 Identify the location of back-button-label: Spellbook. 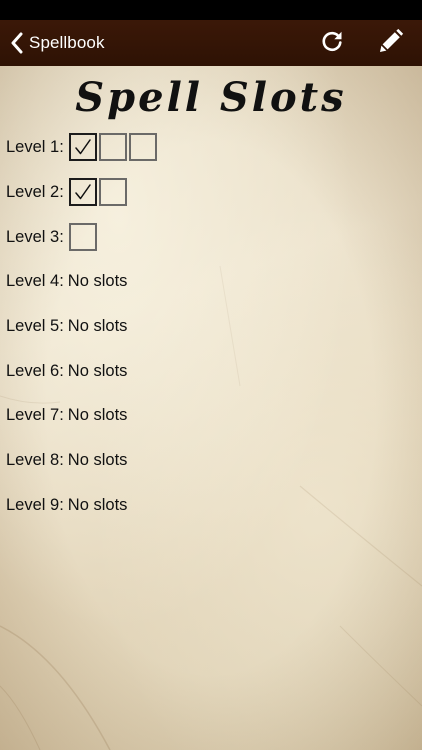
(67, 42).